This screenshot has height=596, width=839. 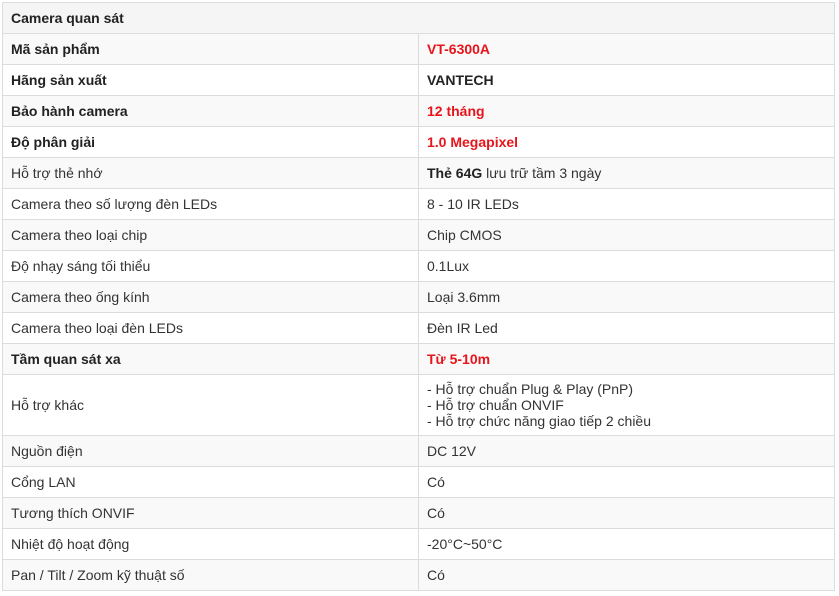 I want to click on row-value: 1.0 Megapixel, so click(x=626, y=142).